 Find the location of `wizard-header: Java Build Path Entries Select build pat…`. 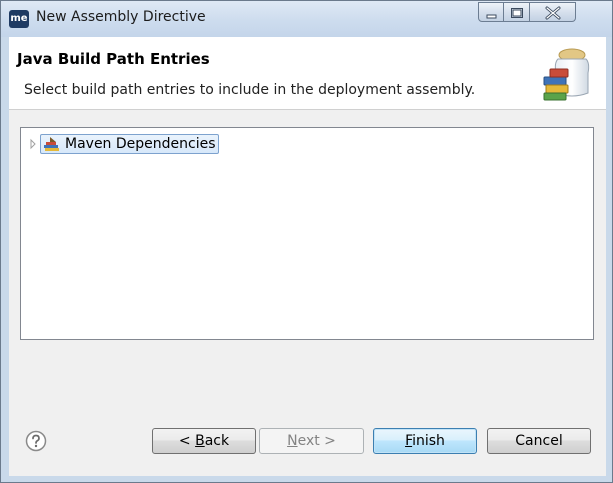

wizard-header: Java Build Path Entries Select build pat… is located at coordinates (307, 73).